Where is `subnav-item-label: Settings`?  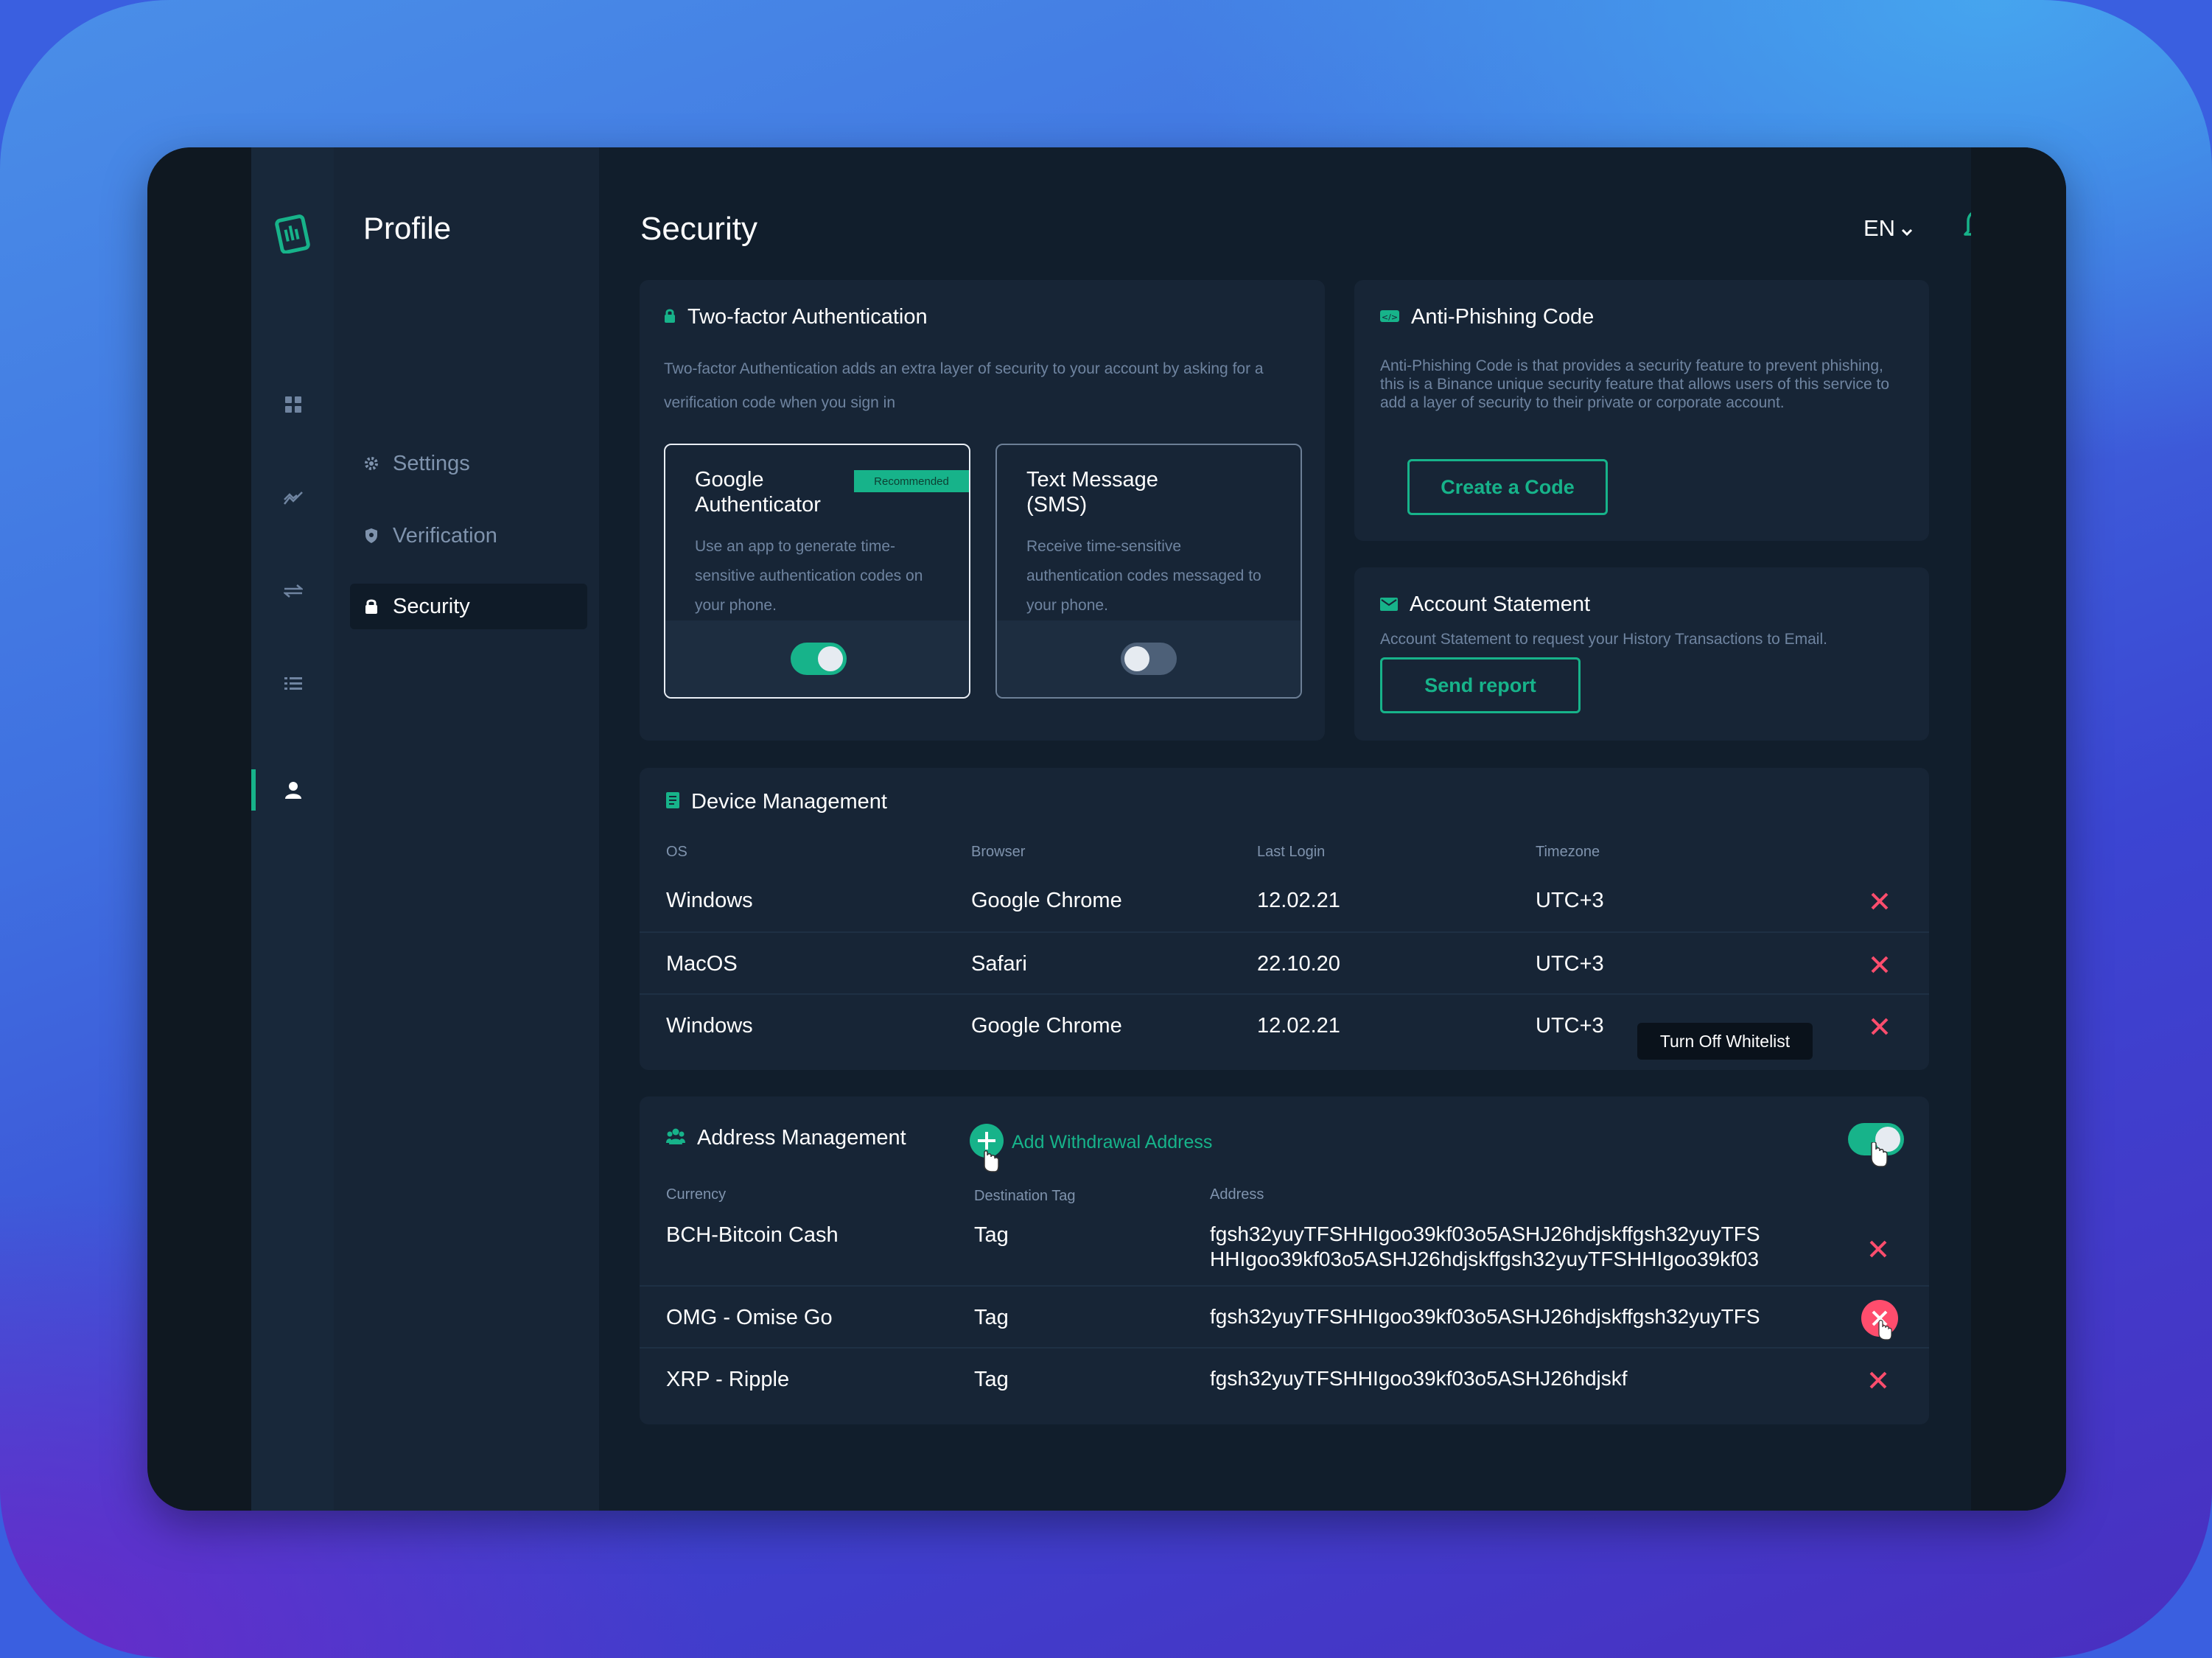
subnav-item-label: Settings is located at coordinates (431, 463).